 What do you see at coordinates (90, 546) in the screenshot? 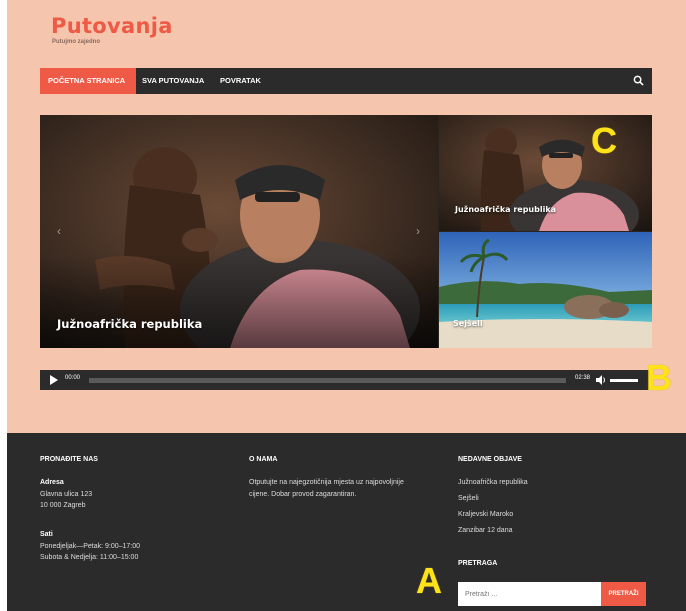
I see `footer-hours-line-1: Ponedjeljak—Petak: 9:00–17:00` at bounding box center [90, 546].